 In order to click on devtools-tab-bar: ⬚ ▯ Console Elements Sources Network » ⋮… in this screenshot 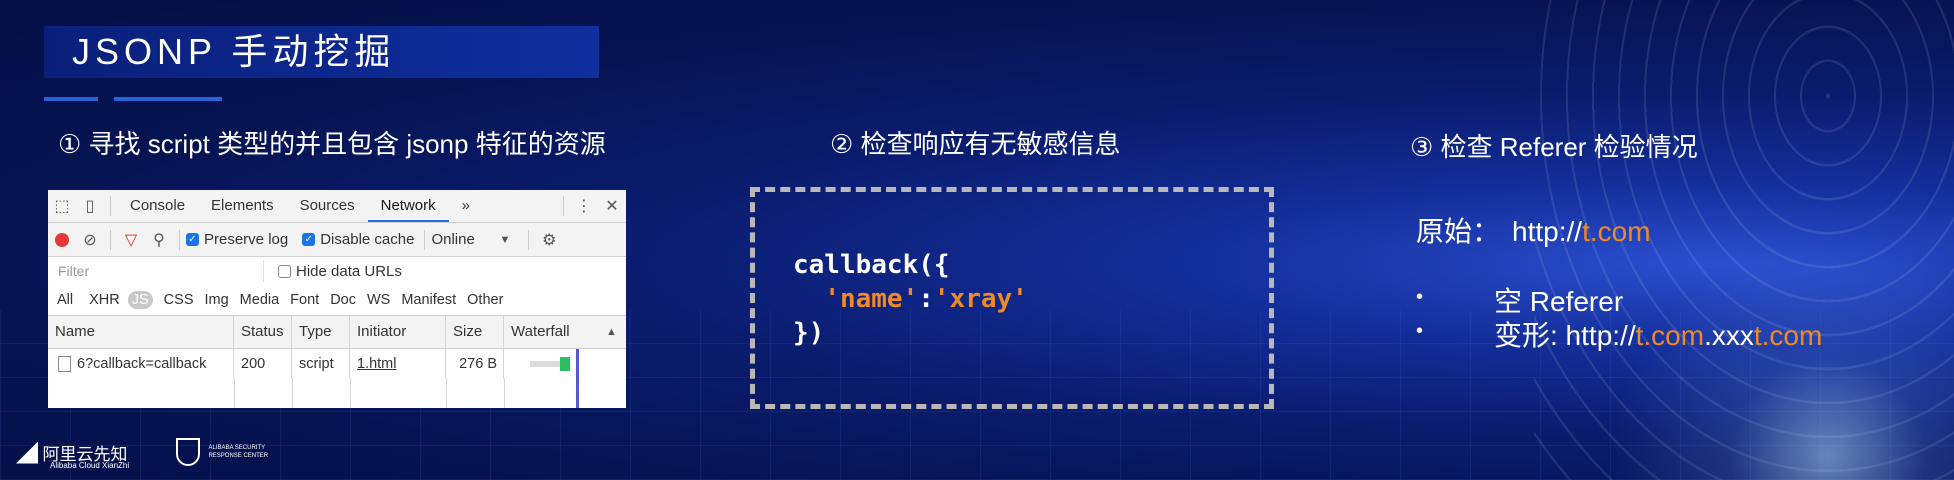, I will do `click(337, 206)`.